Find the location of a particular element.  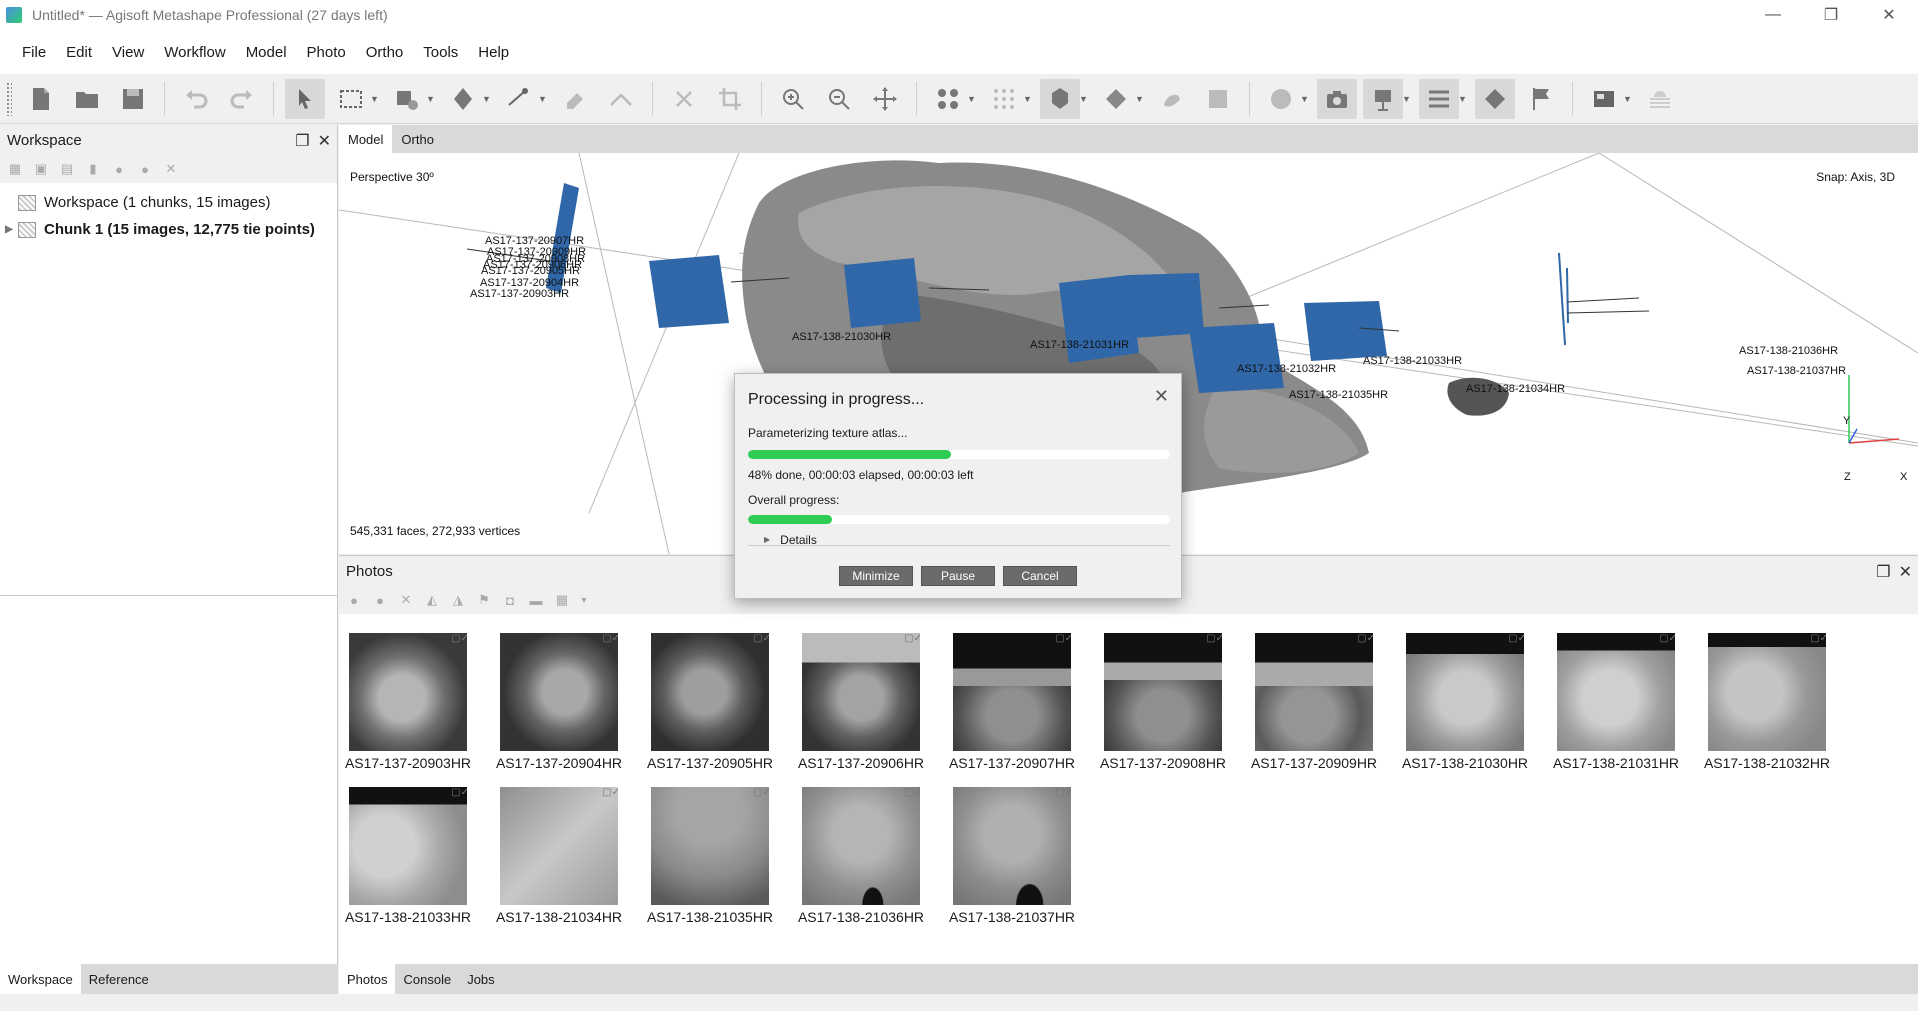

enable-icon: ● is located at coordinates (354, 600).